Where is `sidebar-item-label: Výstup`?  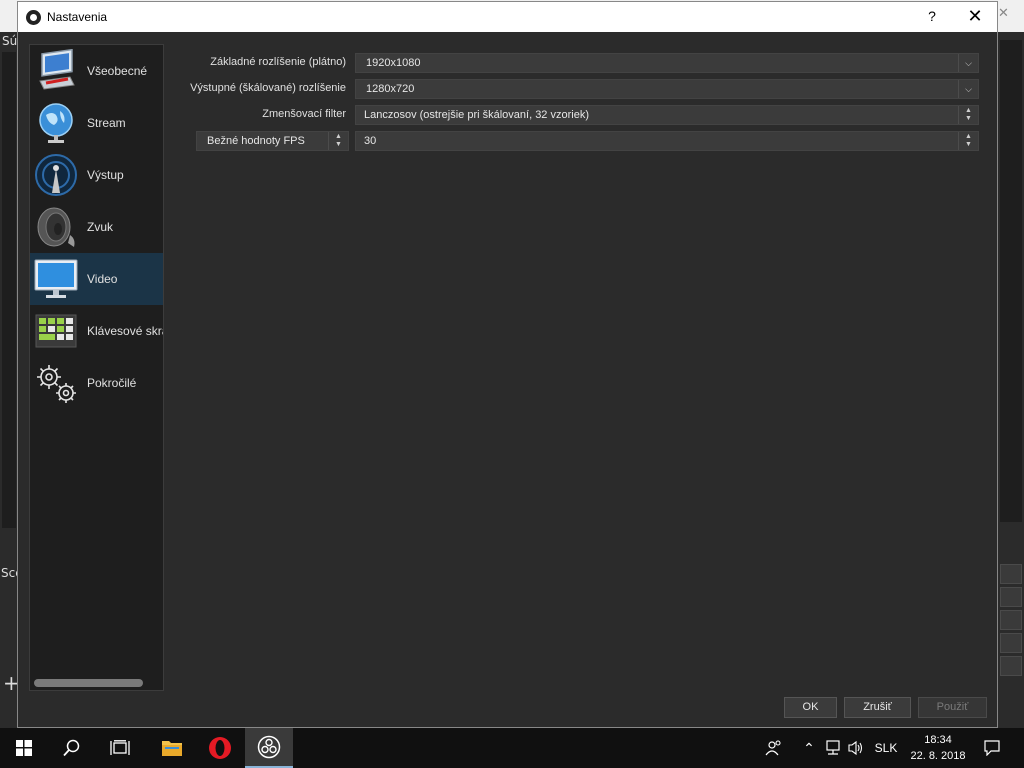
sidebar-item-label: Výstup is located at coordinates (105, 175).